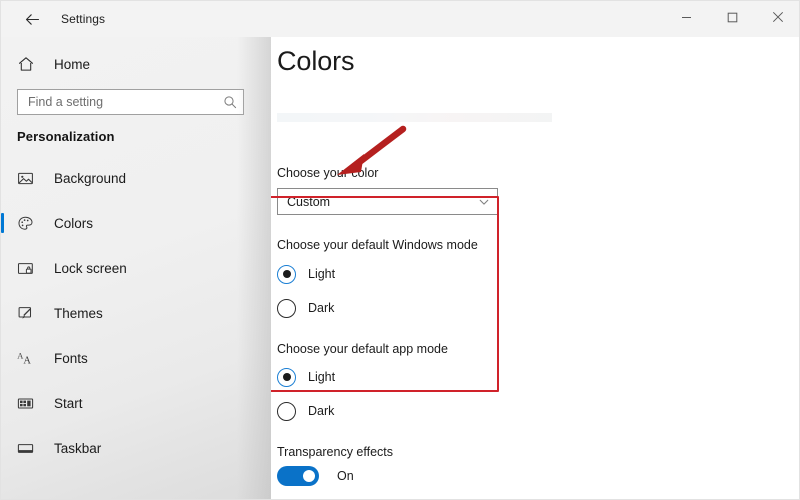 Image resolution: width=800 pixels, height=500 pixels. What do you see at coordinates (28, 403) in the screenshot?
I see `start-grid-icon` at bounding box center [28, 403].